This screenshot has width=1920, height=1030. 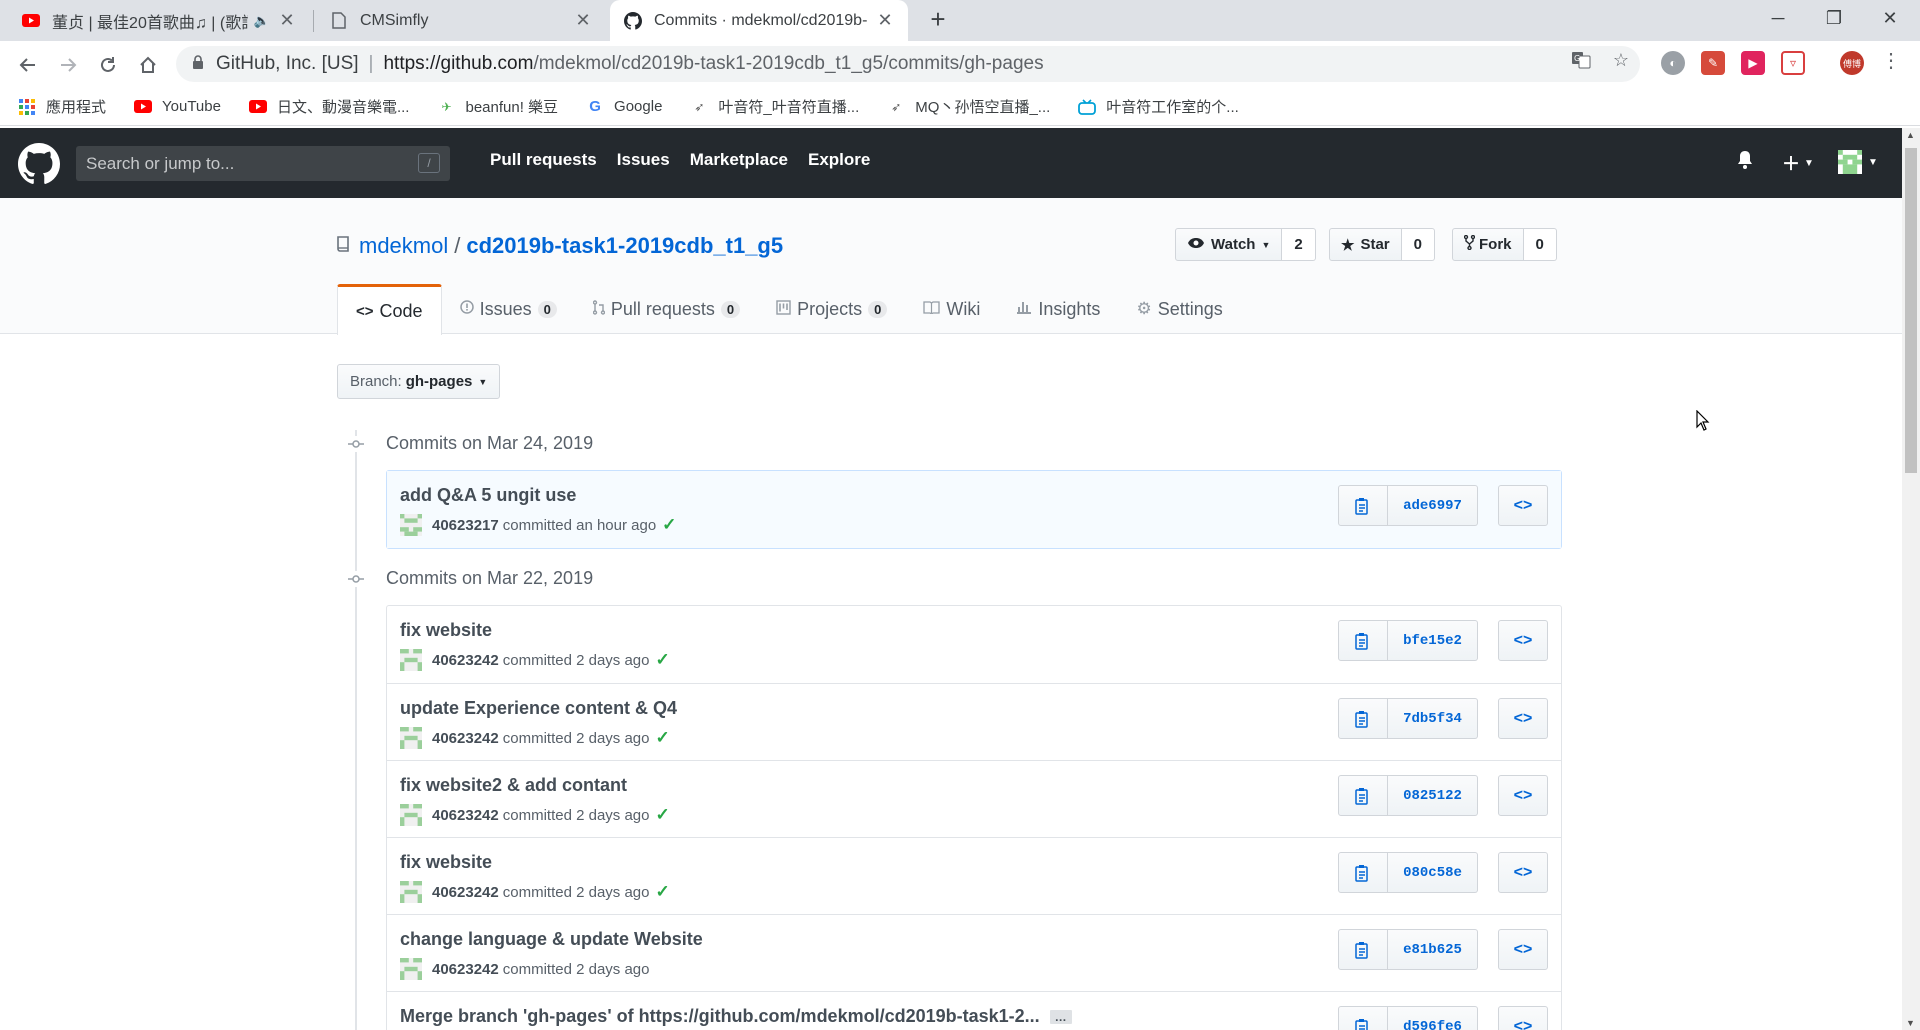 What do you see at coordinates (1858, 162) in the screenshot?
I see `user-avatar-menu: ▼` at bounding box center [1858, 162].